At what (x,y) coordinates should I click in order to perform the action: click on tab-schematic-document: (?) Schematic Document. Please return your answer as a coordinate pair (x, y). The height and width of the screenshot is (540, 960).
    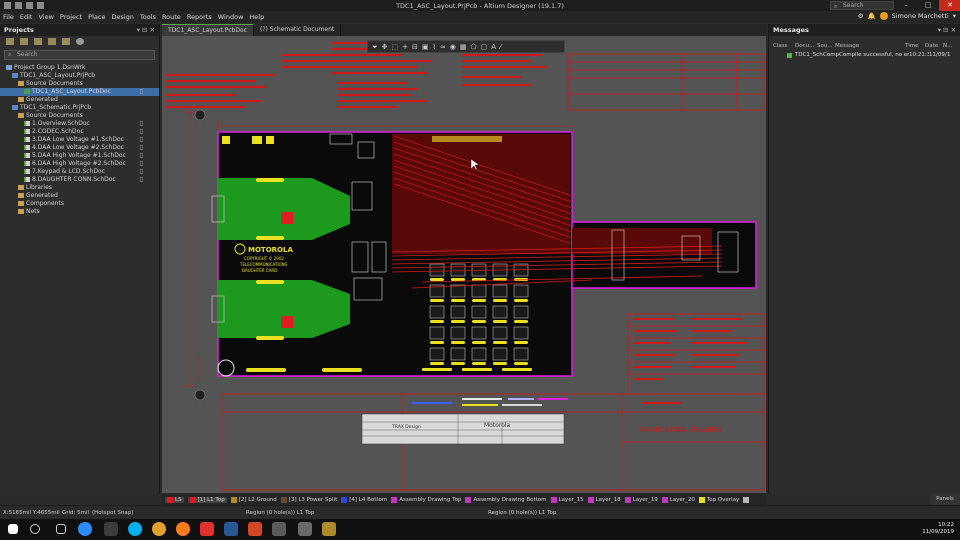
    Looking at the image, I should click on (298, 30).